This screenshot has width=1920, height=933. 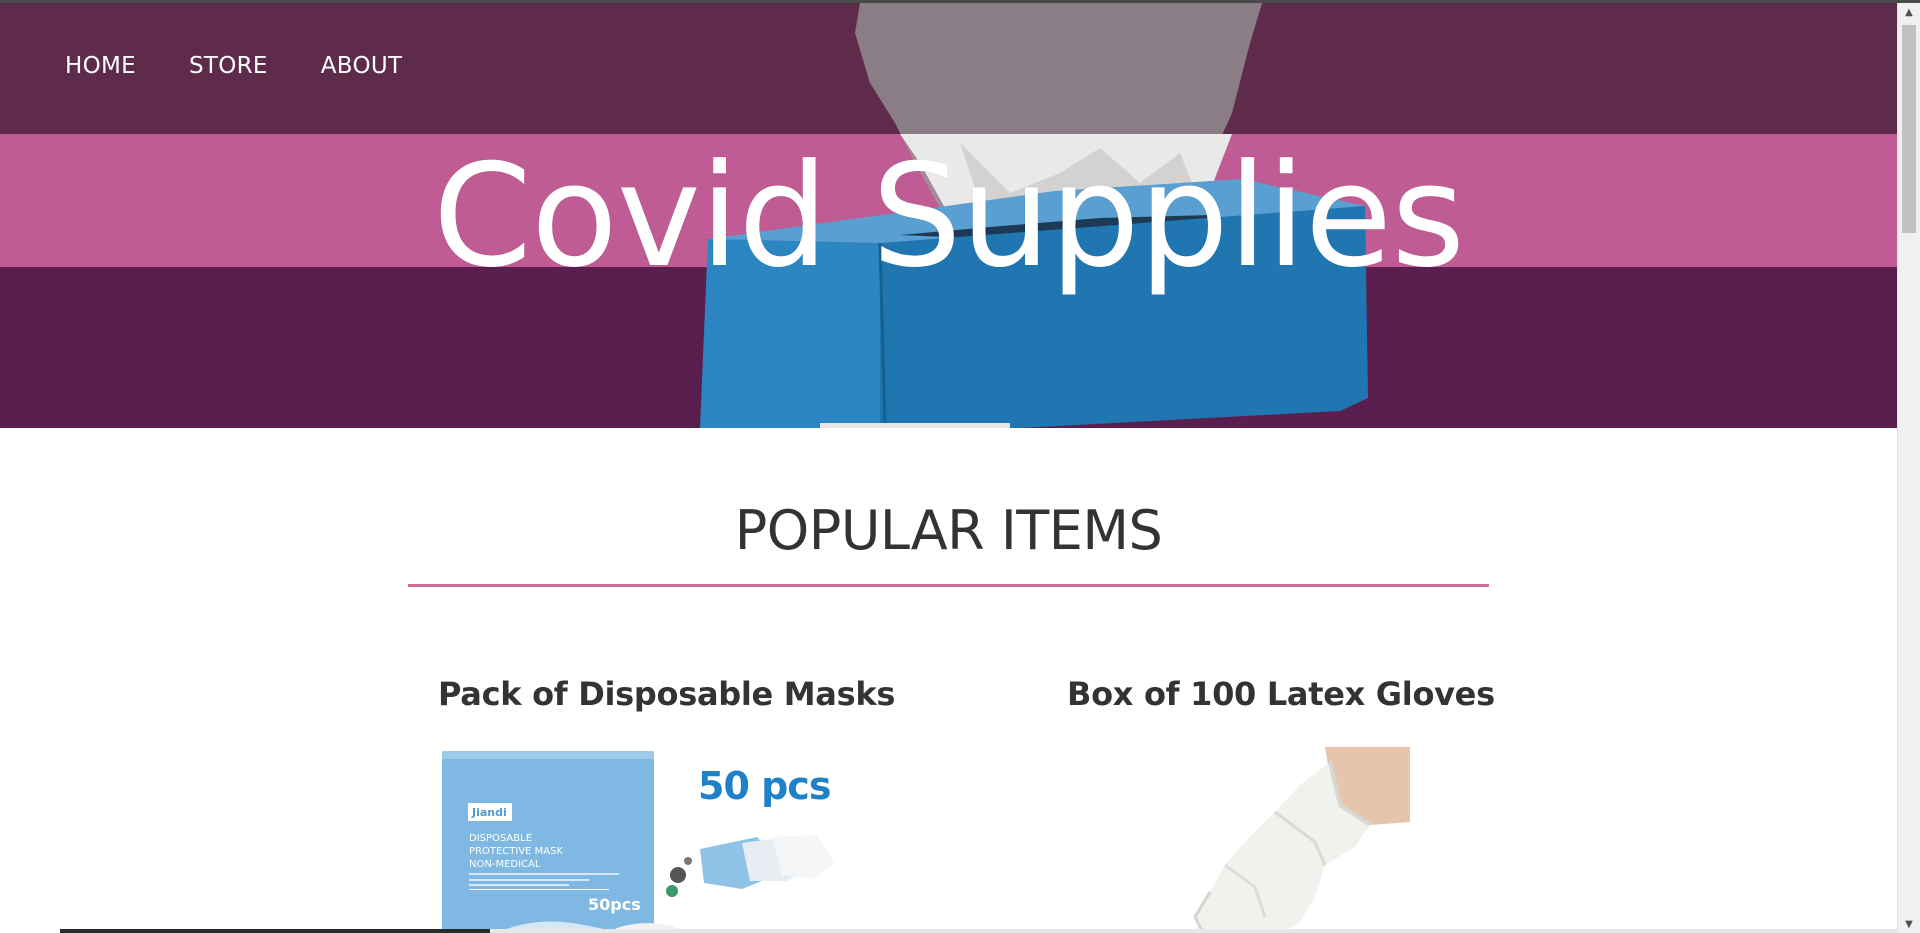 What do you see at coordinates (1281, 694) in the screenshot?
I see `product-title: Box of 100 Latex Gloves` at bounding box center [1281, 694].